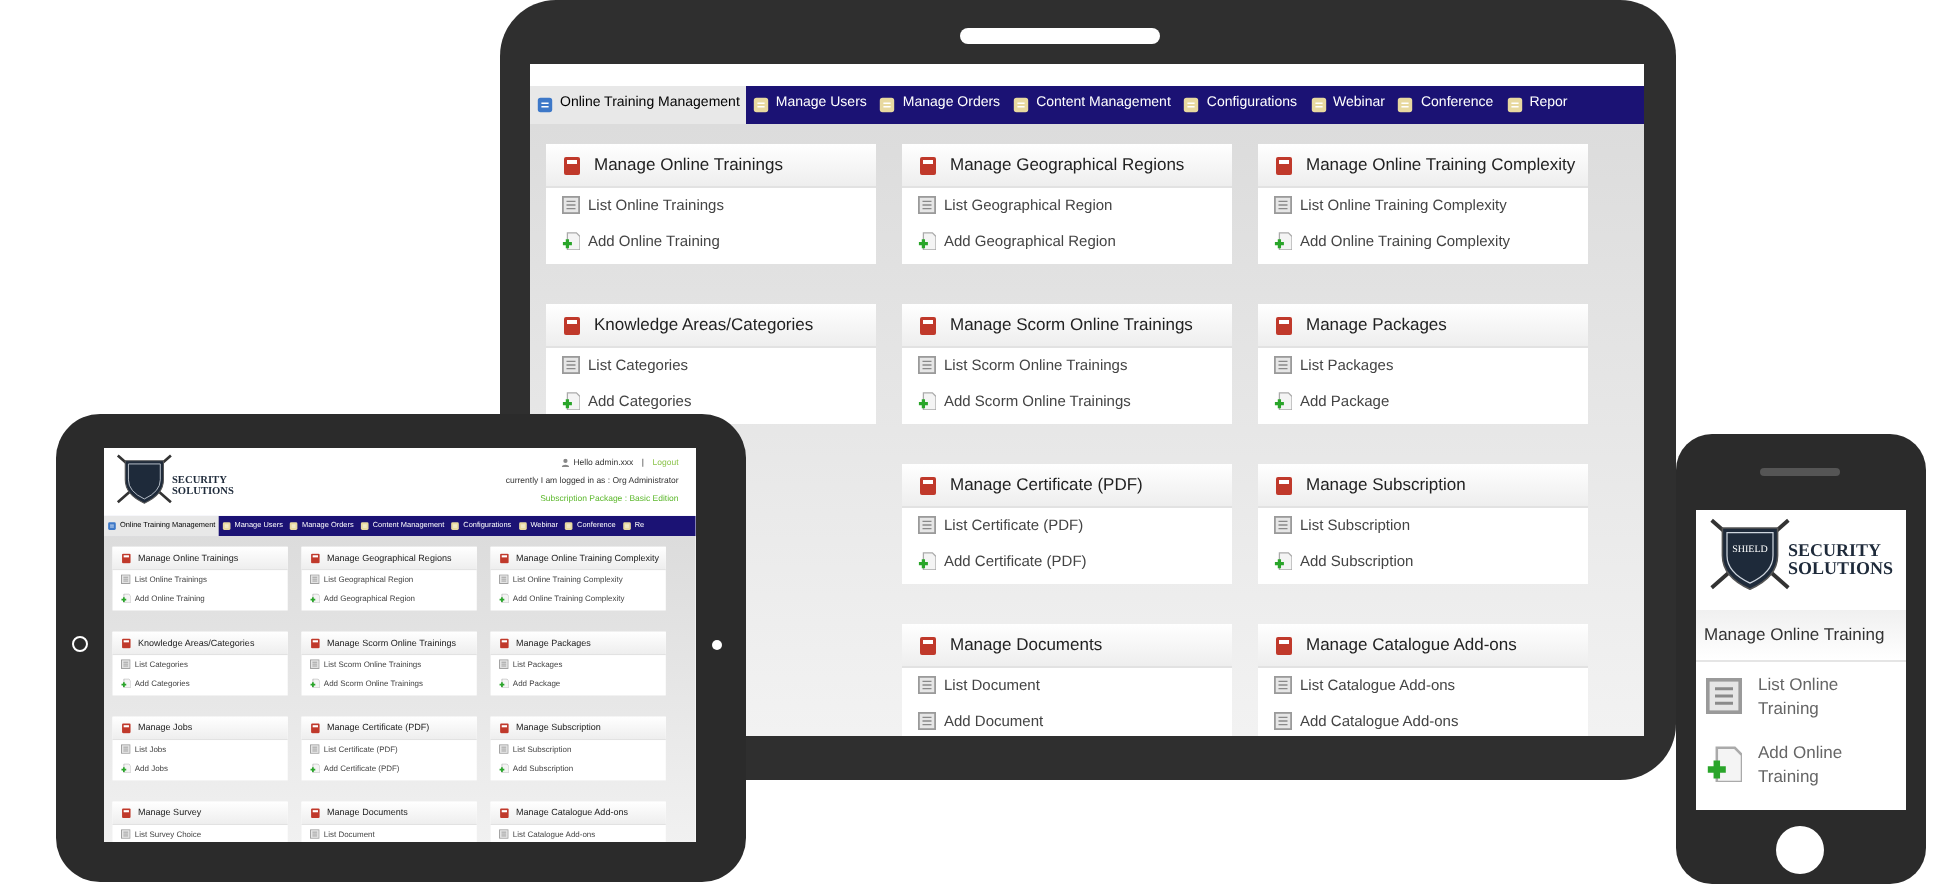 The image size is (1960, 886). What do you see at coordinates (80, 644) in the screenshot?
I see `home-button` at bounding box center [80, 644].